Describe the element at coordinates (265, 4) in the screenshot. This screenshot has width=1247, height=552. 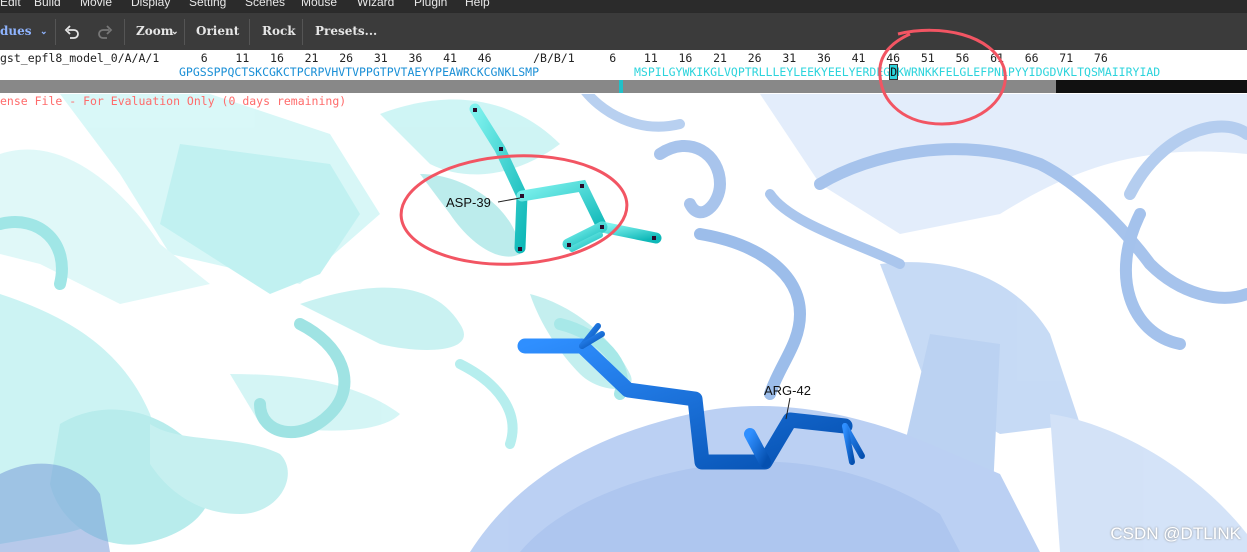
I see `menu-scenes: Scenes` at that location.